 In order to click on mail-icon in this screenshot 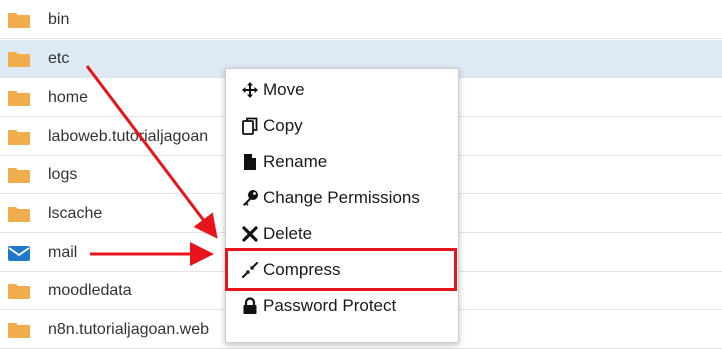, I will do `click(19, 253)`.